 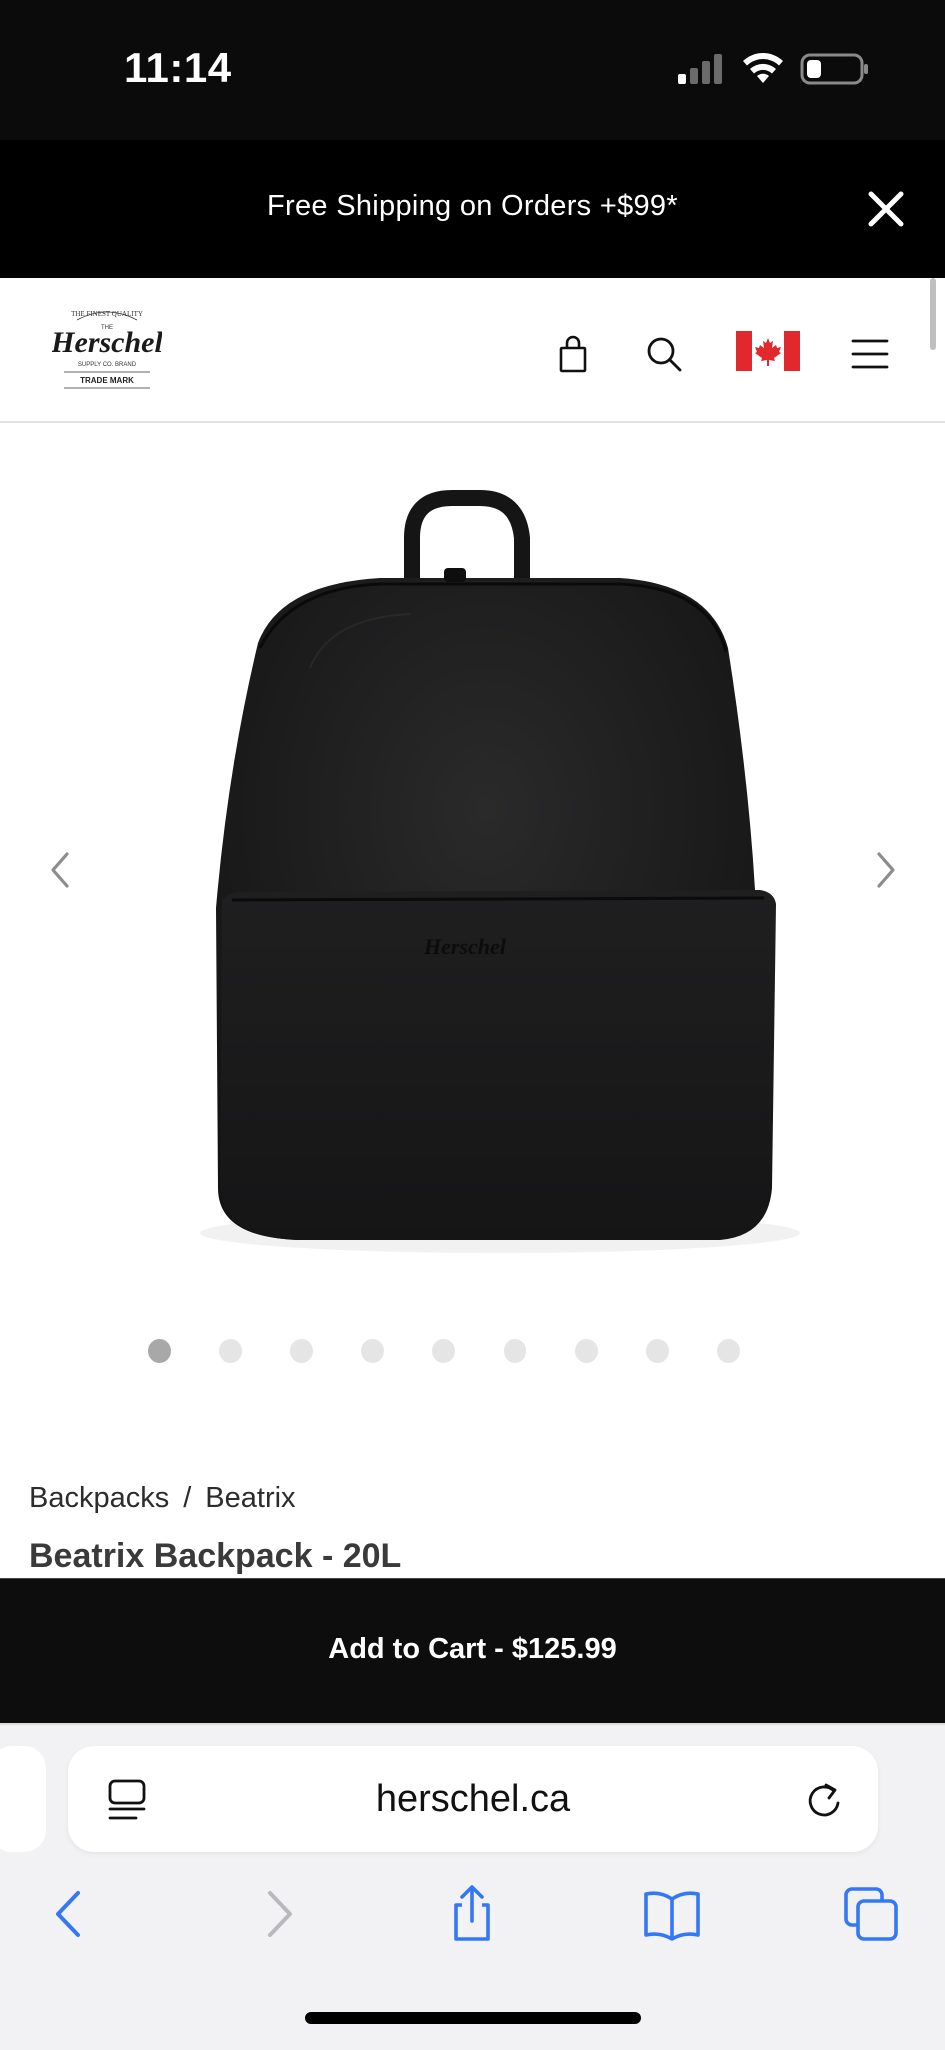 What do you see at coordinates (465, 946) in the screenshot?
I see `backpack-brand: Herschel` at bounding box center [465, 946].